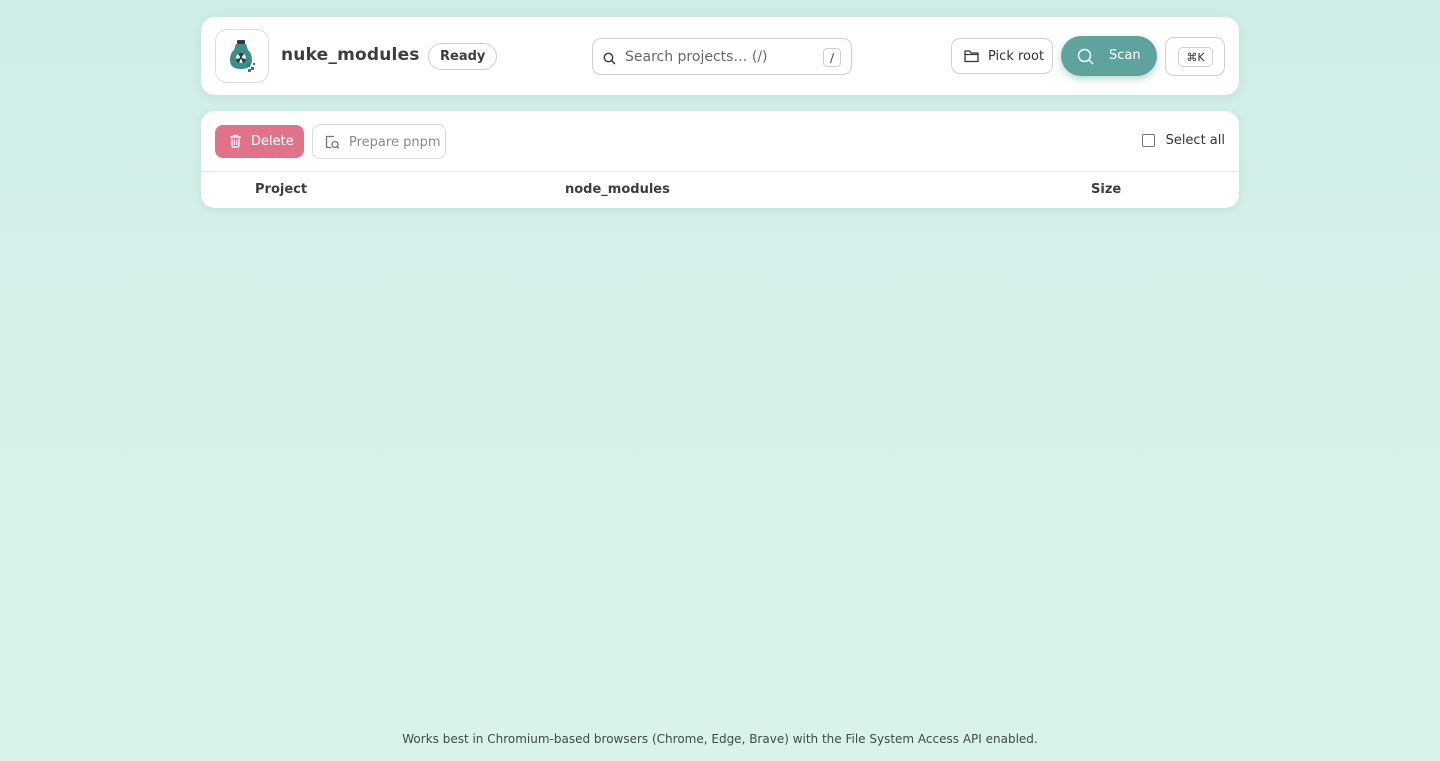  What do you see at coordinates (832, 57) in the screenshot?
I see `search-shortcut-hint: /` at bounding box center [832, 57].